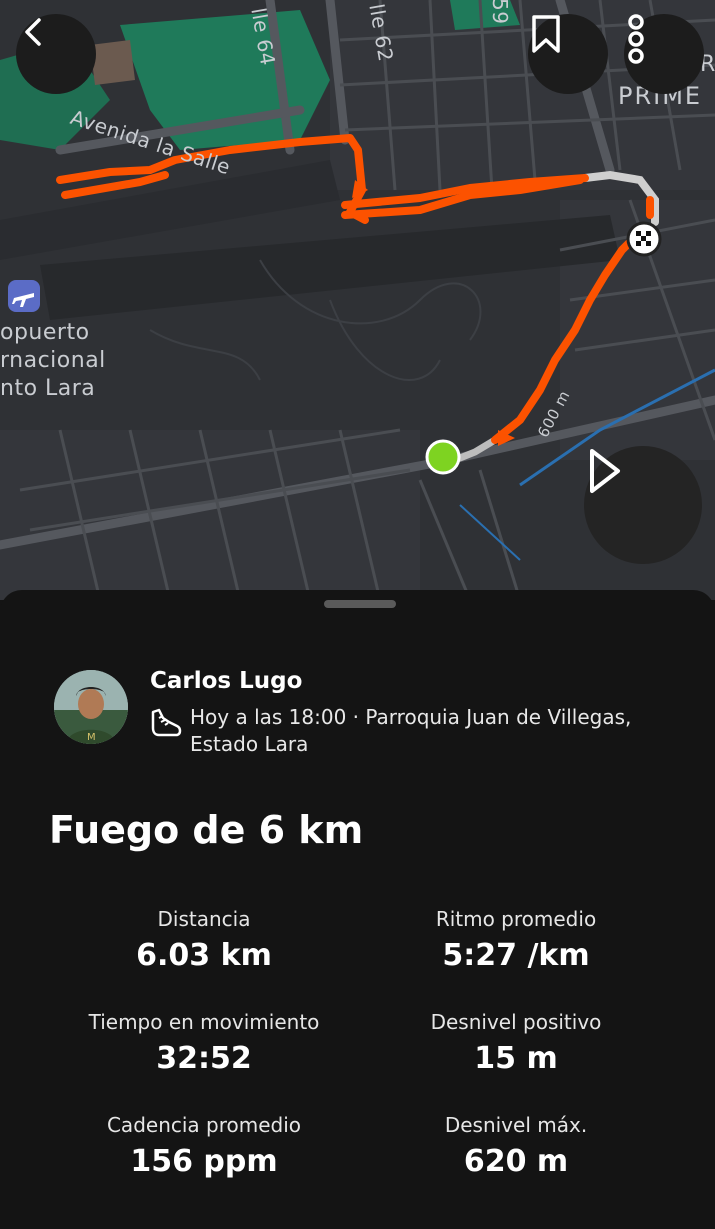 The image size is (715, 1229). Describe the element at coordinates (204, 1058) in the screenshot. I see `stat-value: 32:52` at that location.